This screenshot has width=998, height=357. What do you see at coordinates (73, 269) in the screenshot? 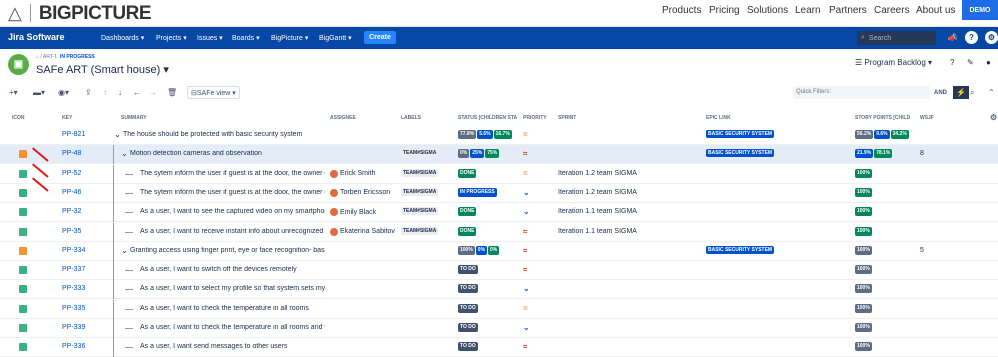
I see `issue-key: PP-337` at bounding box center [73, 269].